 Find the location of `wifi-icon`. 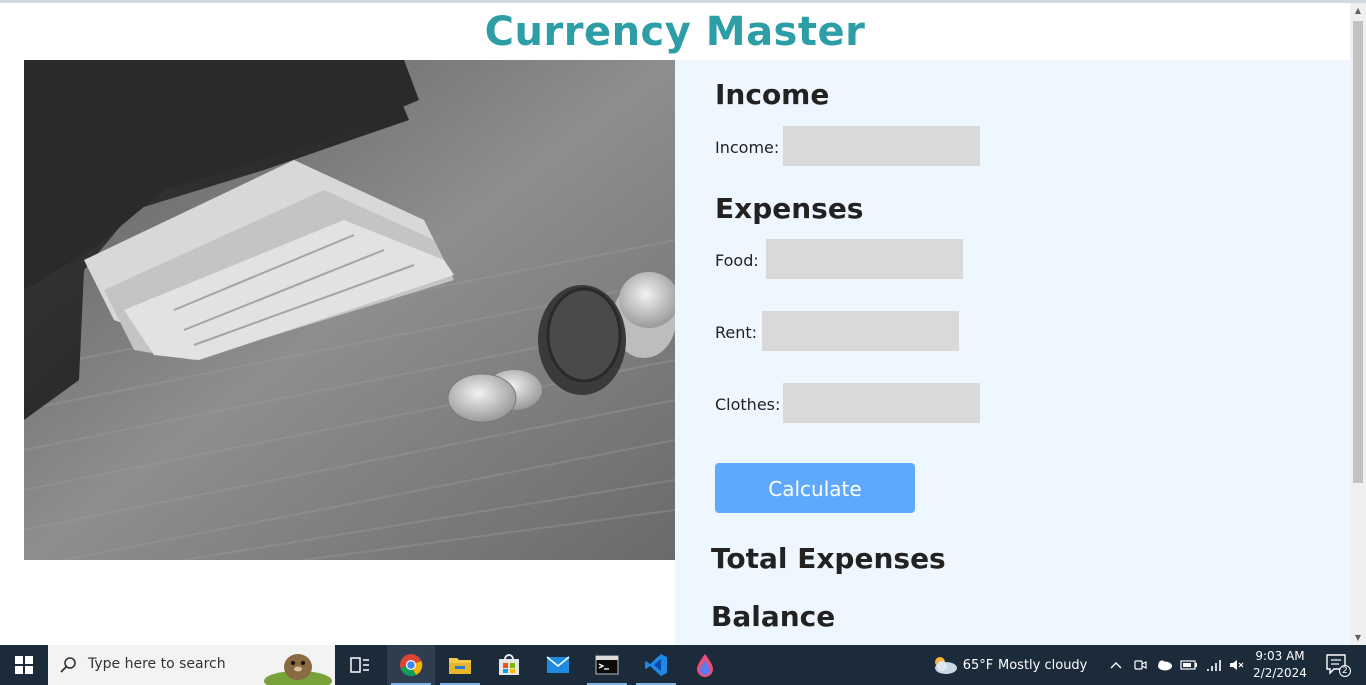

wifi-icon is located at coordinates (1214, 665).